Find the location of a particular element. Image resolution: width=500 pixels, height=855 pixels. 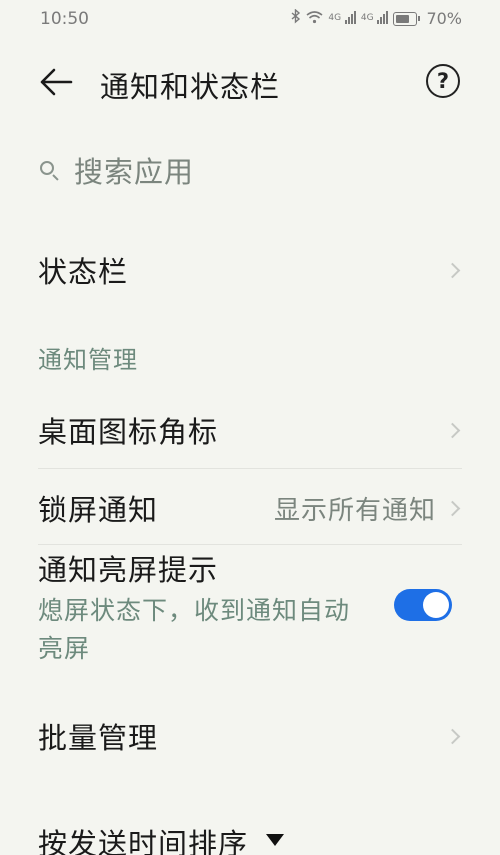

lock-screen-notification-row: 锁屏通知 显示所有通知 is located at coordinates (250, 508).